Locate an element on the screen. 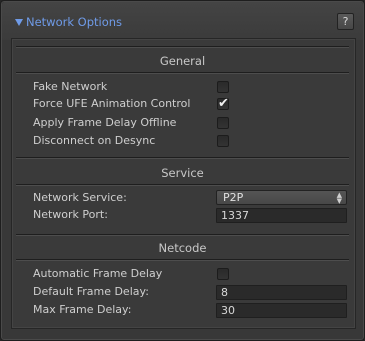 The image size is (365, 341). max-frame-delay-label: Max Frame Delay: is located at coordinates (82, 309).